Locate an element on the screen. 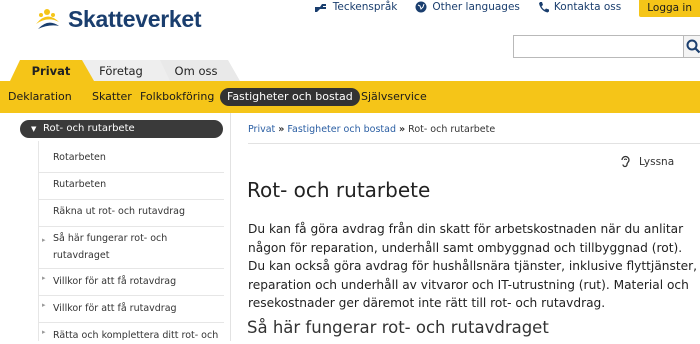 This screenshot has height=344, width=700. sign-language-label: Teckenspråk is located at coordinates (365, 7).